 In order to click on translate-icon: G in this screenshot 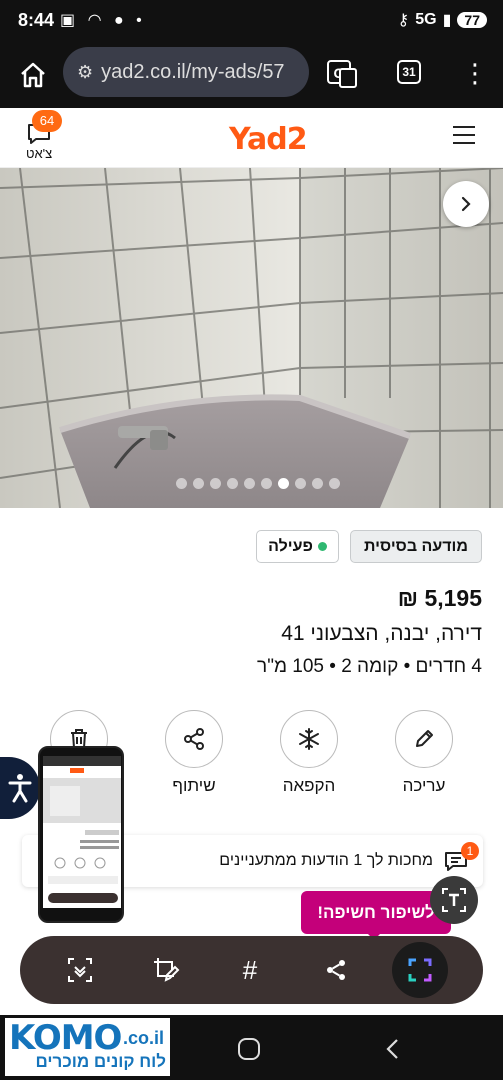, I will do `click(342, 73)`.